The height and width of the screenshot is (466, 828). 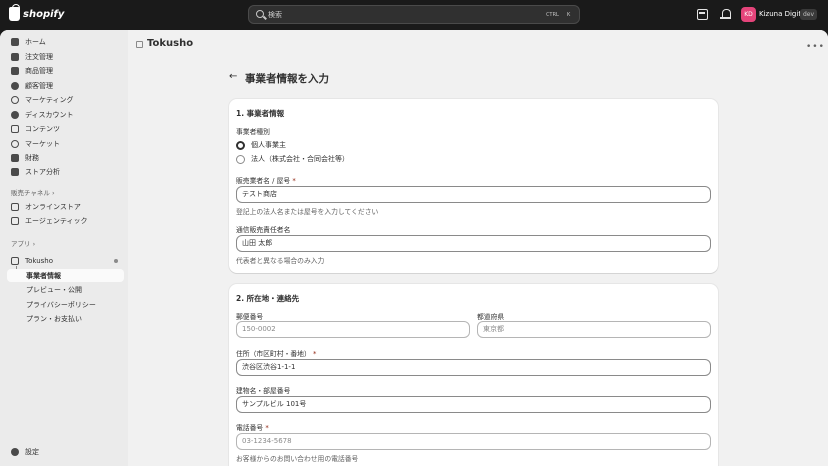 I want to click on tag-icon, so click(x=15, y=71).